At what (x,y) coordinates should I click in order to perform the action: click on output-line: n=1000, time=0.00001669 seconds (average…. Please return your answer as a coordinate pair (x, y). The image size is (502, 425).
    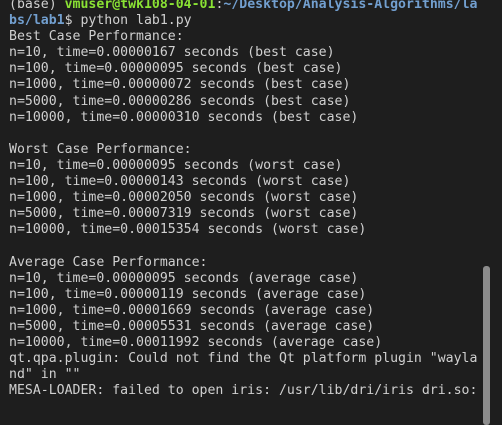
    Looking at the image, I should click on (192, 310).